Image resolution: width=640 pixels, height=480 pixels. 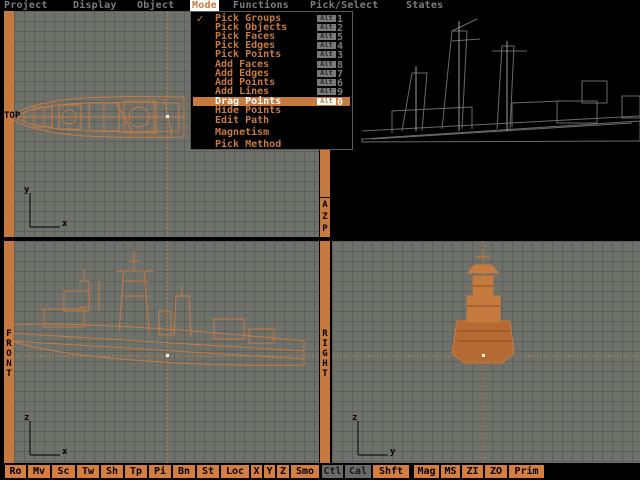 What do you see at coordinates (271, 120) in the screenshot?
I see `mode-menu-item-edit-path: Edit Path` at bounding box center [271, 120].